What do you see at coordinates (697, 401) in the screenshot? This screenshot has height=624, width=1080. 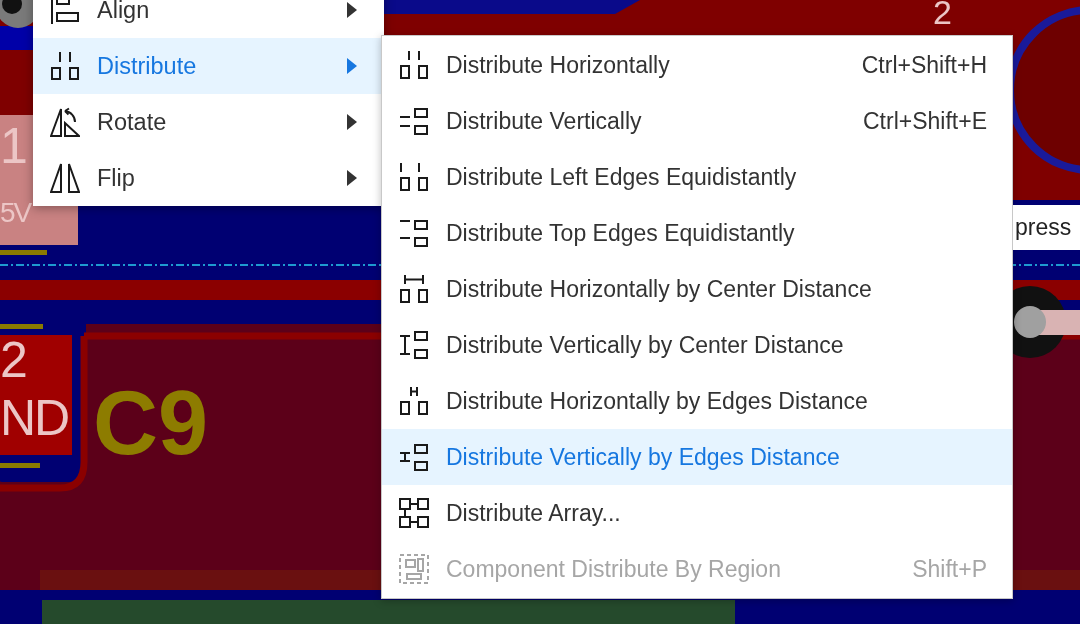 I see `menu-item: Distribute Horizontally by Edges Distance` at bounding box center [697, 401].